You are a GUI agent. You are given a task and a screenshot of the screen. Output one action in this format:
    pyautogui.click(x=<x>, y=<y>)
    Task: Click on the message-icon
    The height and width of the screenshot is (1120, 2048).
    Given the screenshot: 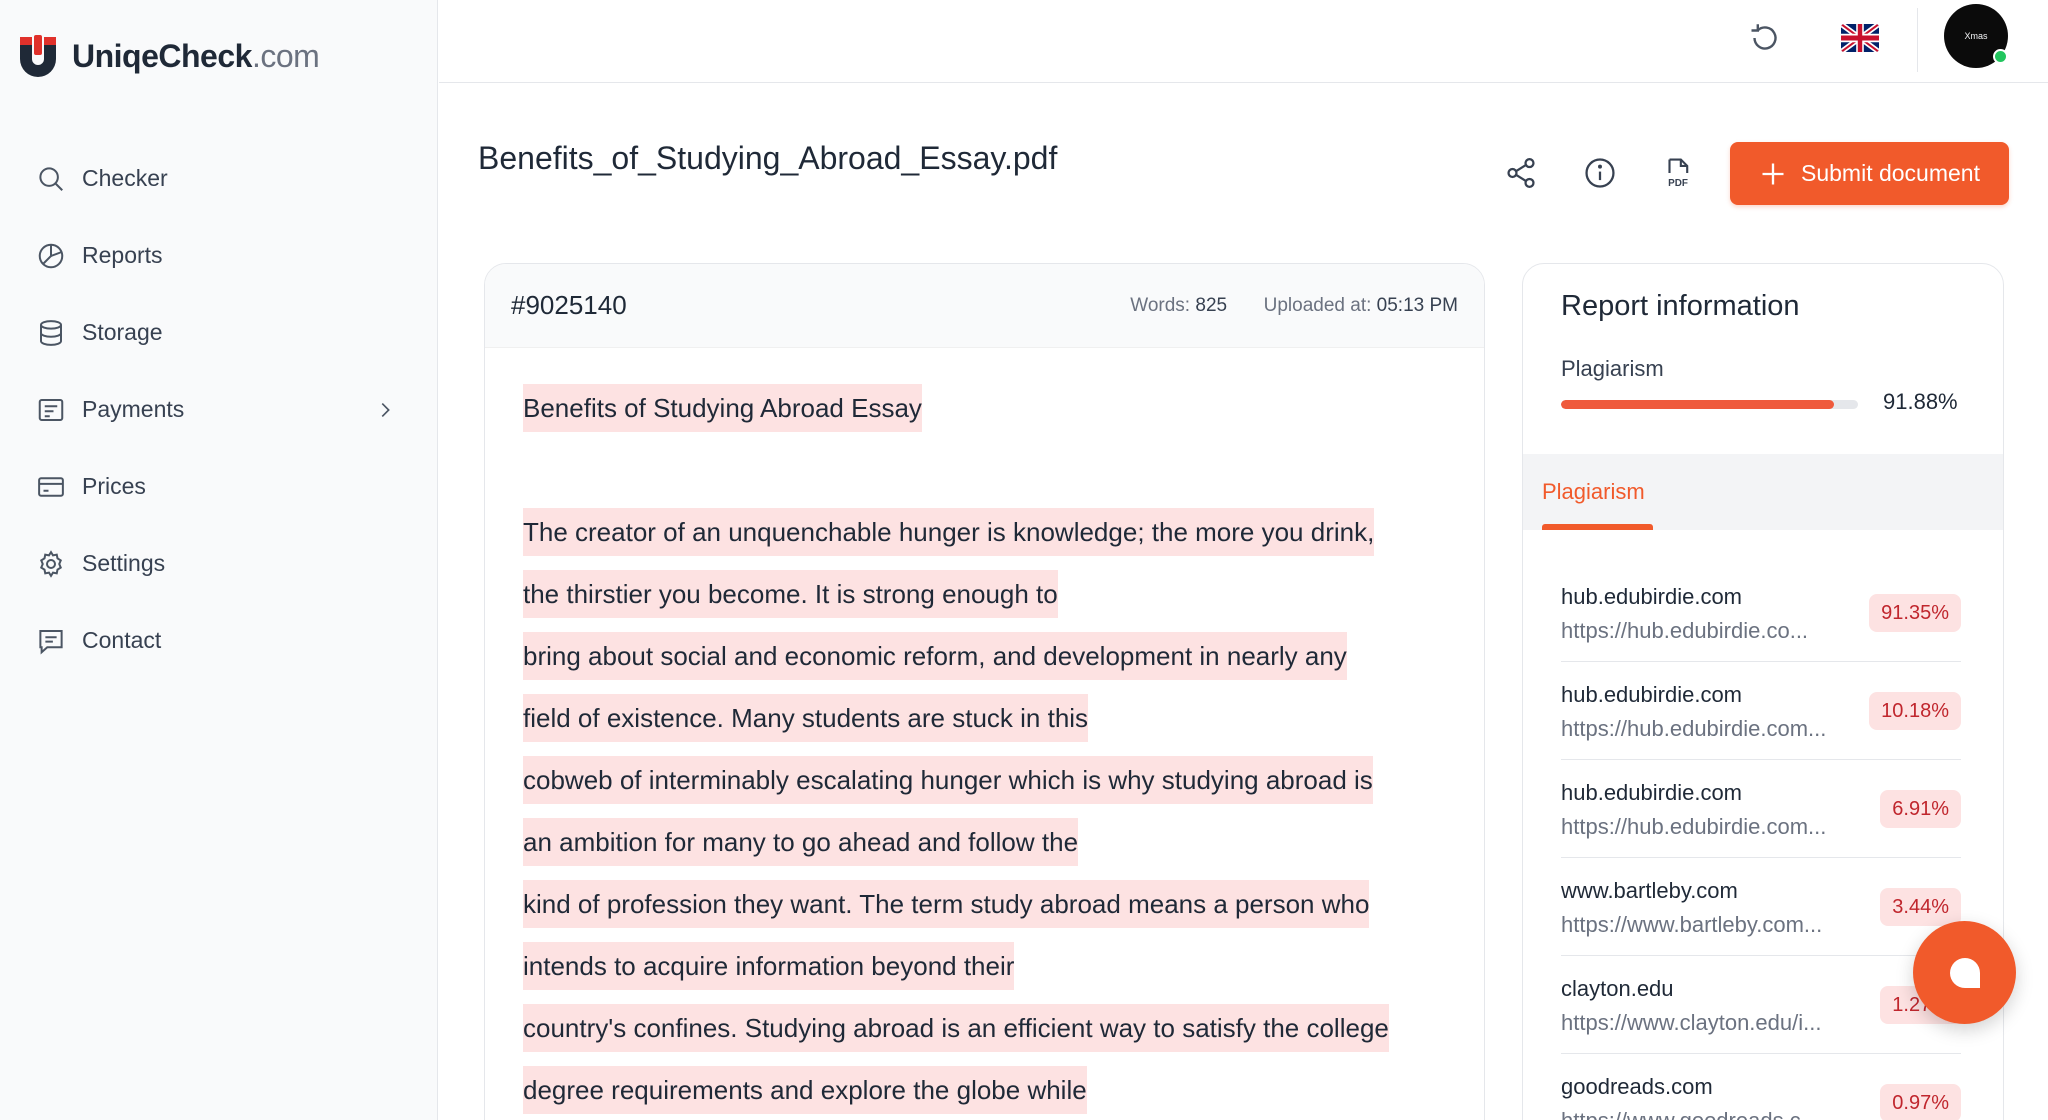 What is the action you would take?
    pyautogui.click(x=51, y=641)
    